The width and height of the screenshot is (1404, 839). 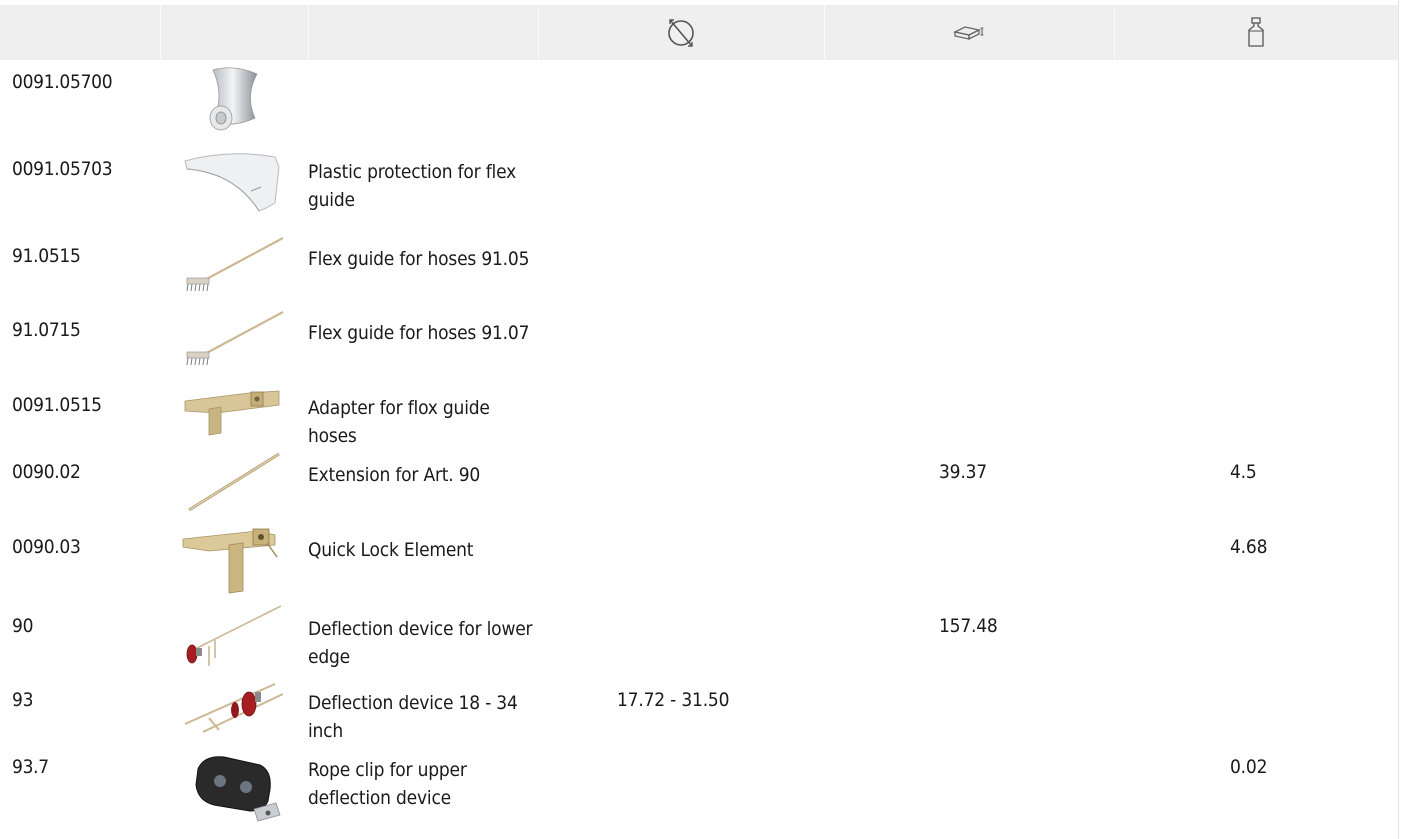 I want to click on table-row: 91.0715 Flex guide for hoses 91.07, so click(x=699, y=345).